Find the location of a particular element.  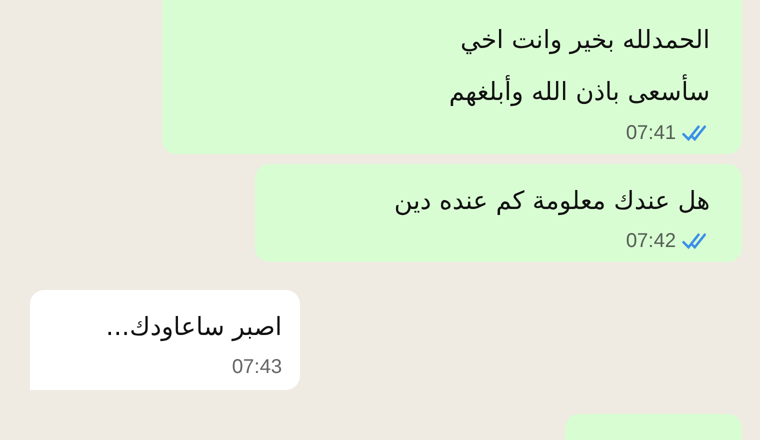

message-text: هل عندك معلومة كم عنده دين is located at coordinates (551, 201).